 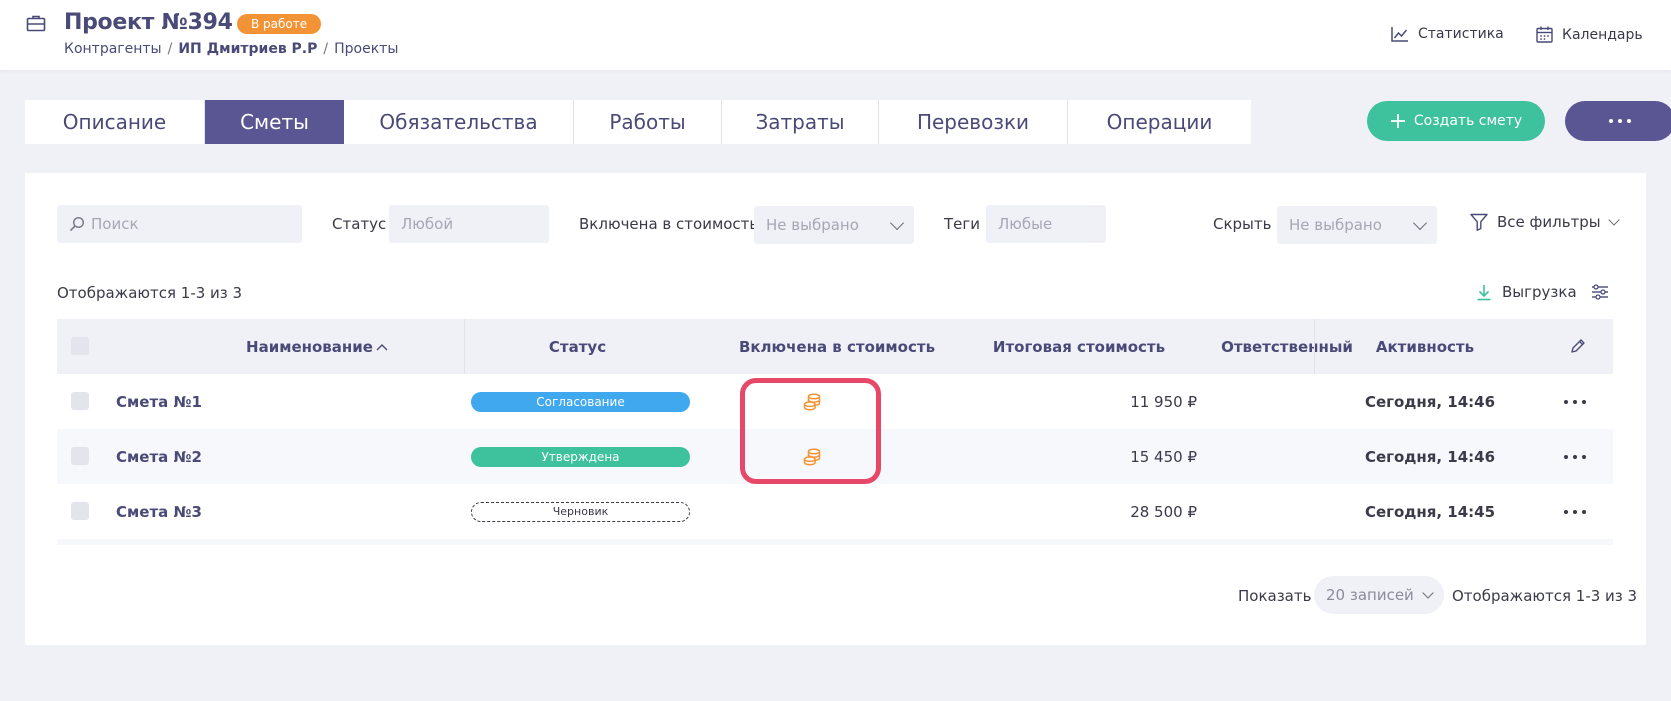 I want to click on pagination-count: Отображаются 1-3 из 3, so click(x=1545, y=596).